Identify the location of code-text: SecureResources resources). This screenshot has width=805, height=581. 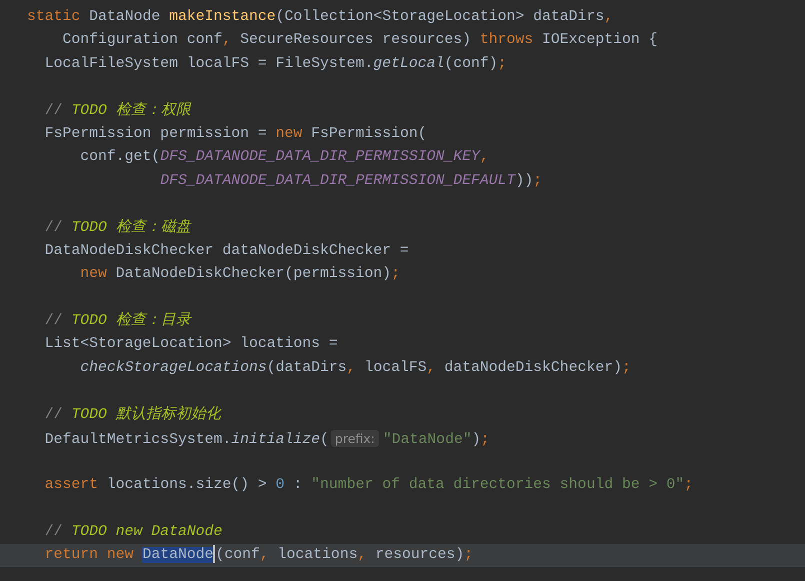
(356, 40).